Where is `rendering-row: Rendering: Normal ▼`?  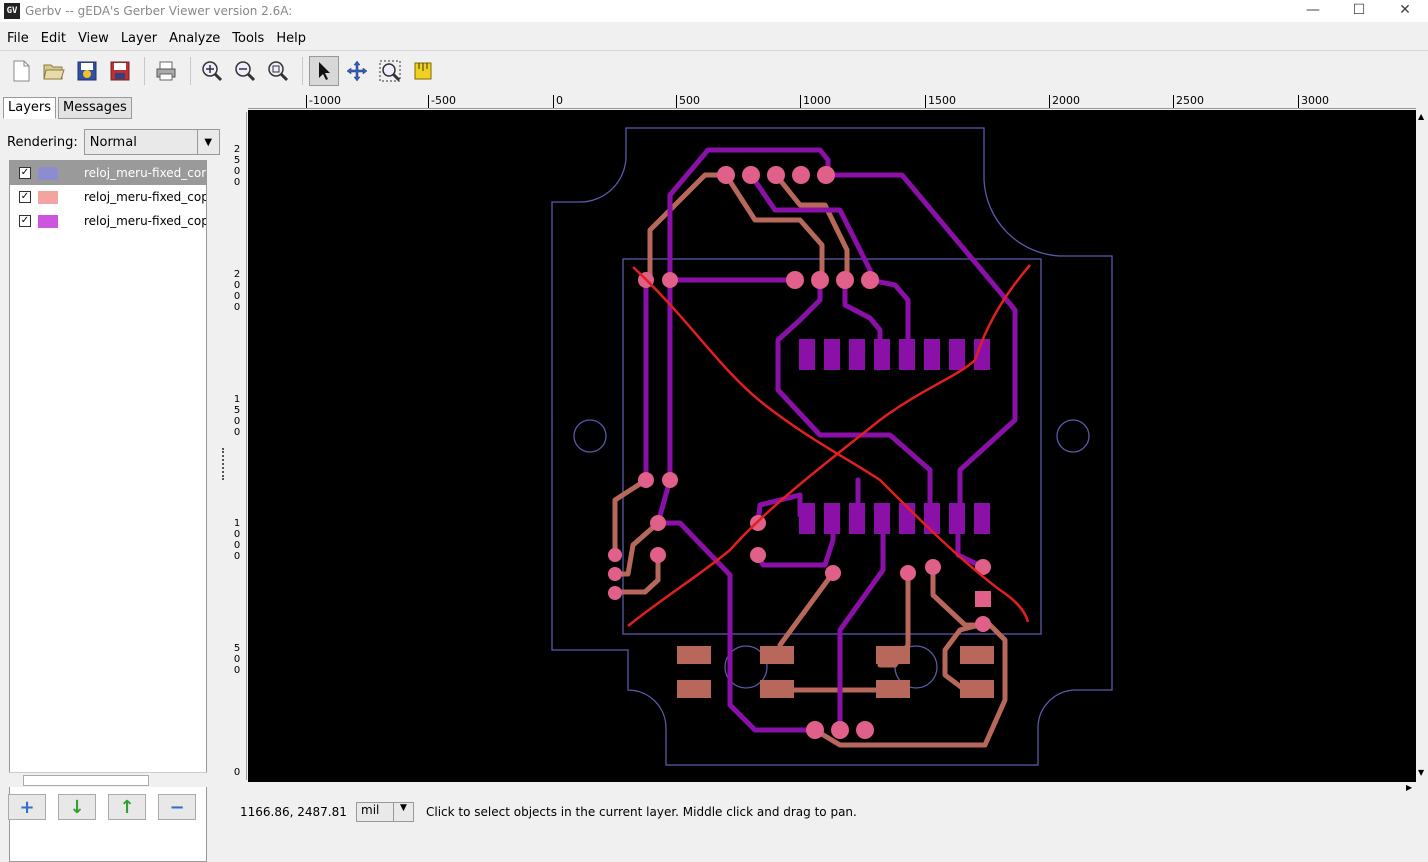 rendering-row: Rendering: Normal ▼ is located at coordinates (113, 142).